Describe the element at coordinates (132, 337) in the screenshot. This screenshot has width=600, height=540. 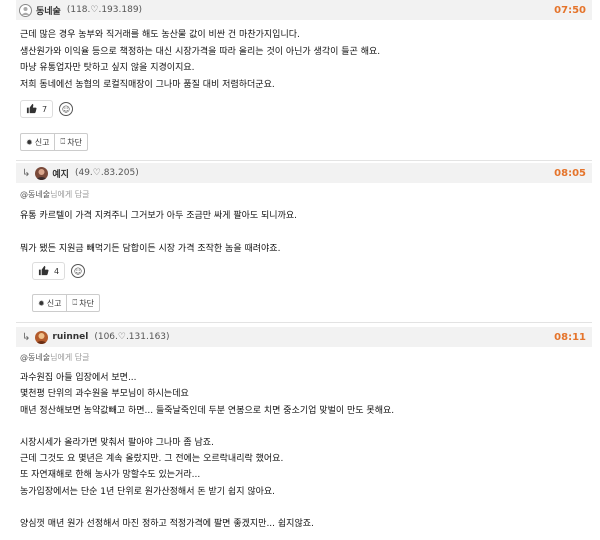
I see `author-ip: (106.♡.131.163)` at that location.